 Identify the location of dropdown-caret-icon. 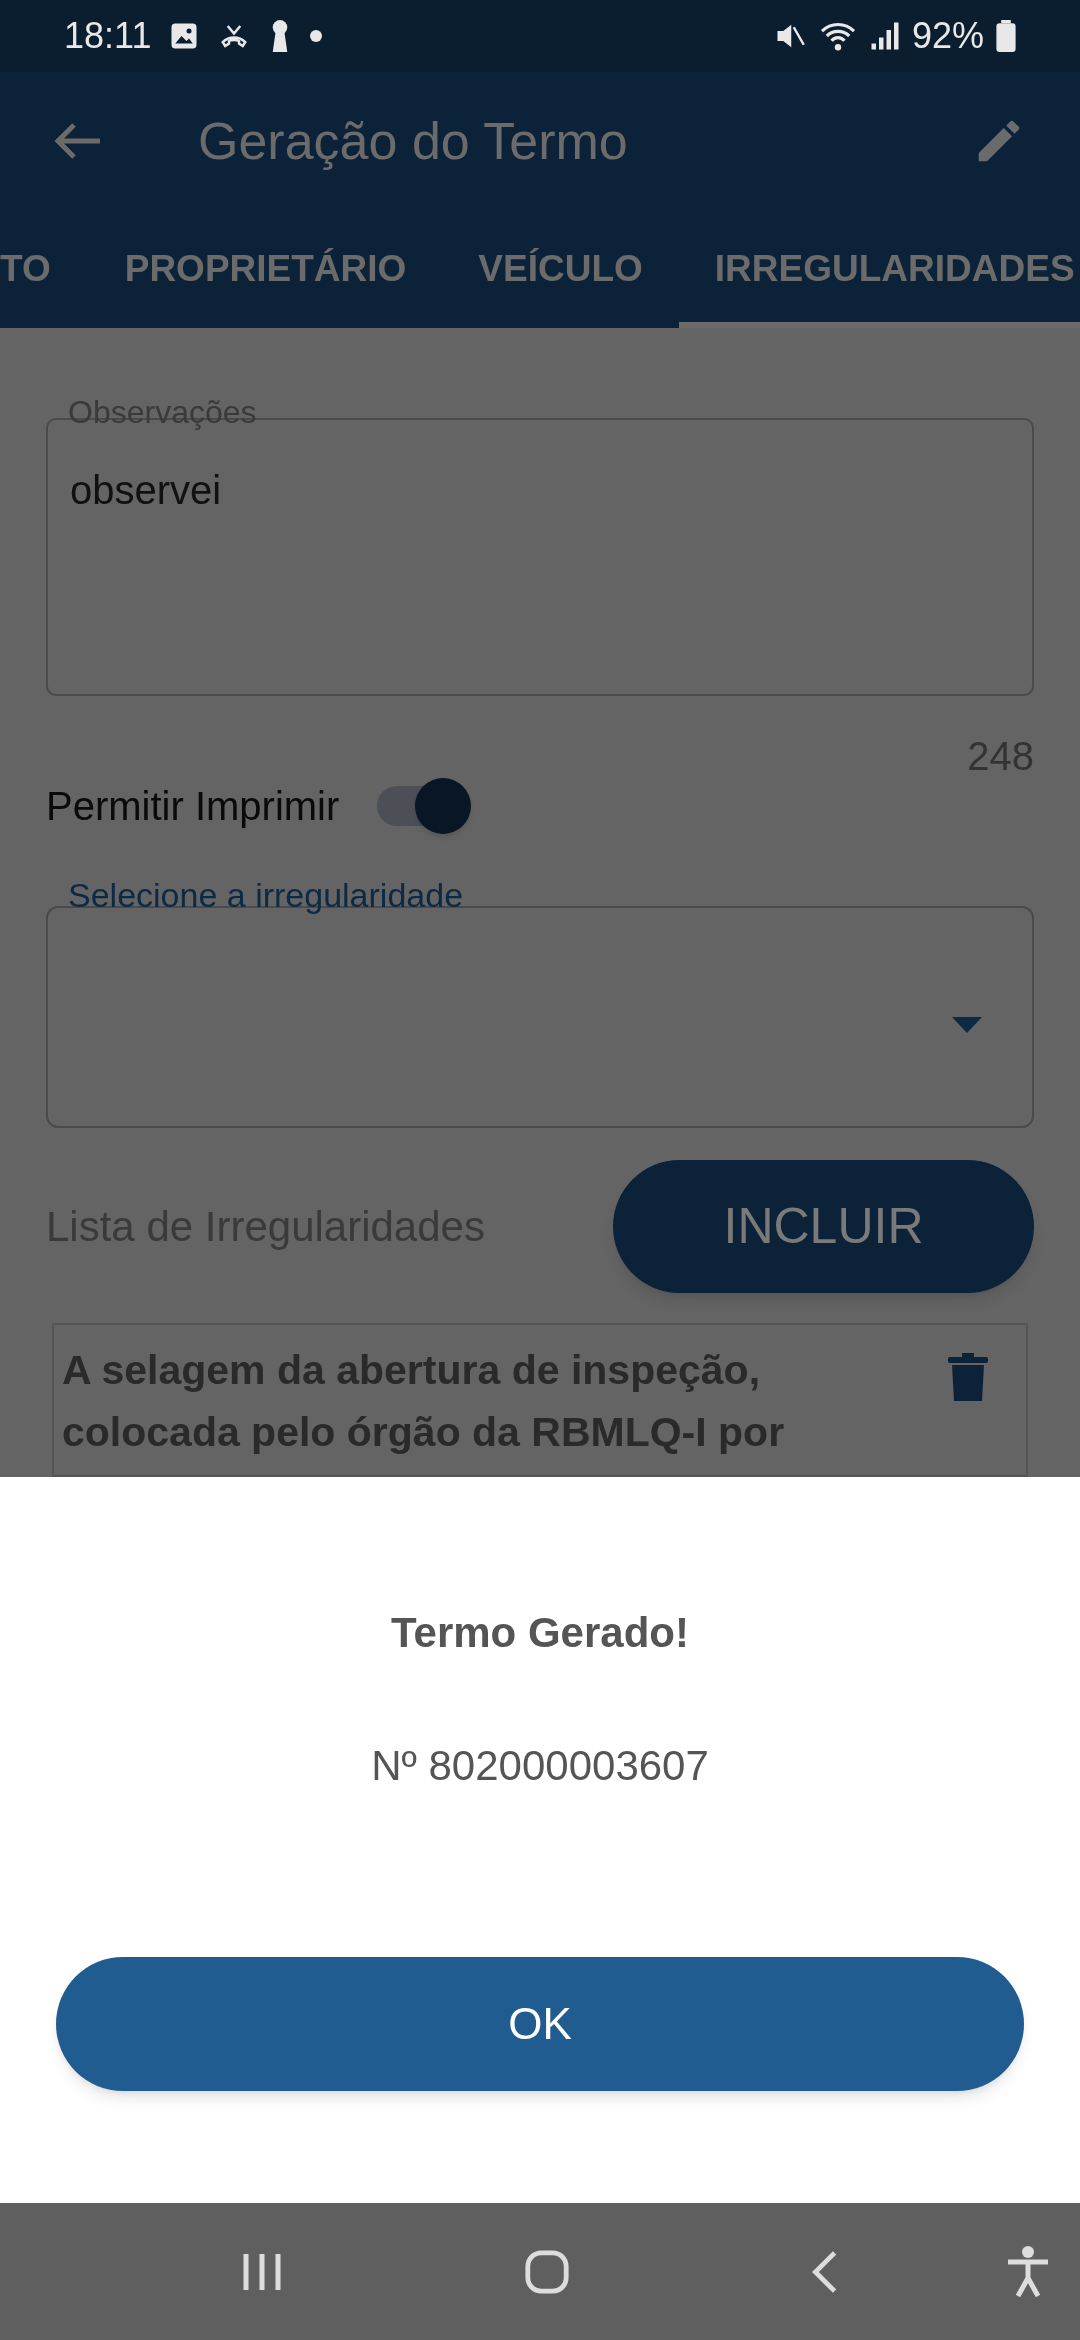
(967, 1025).